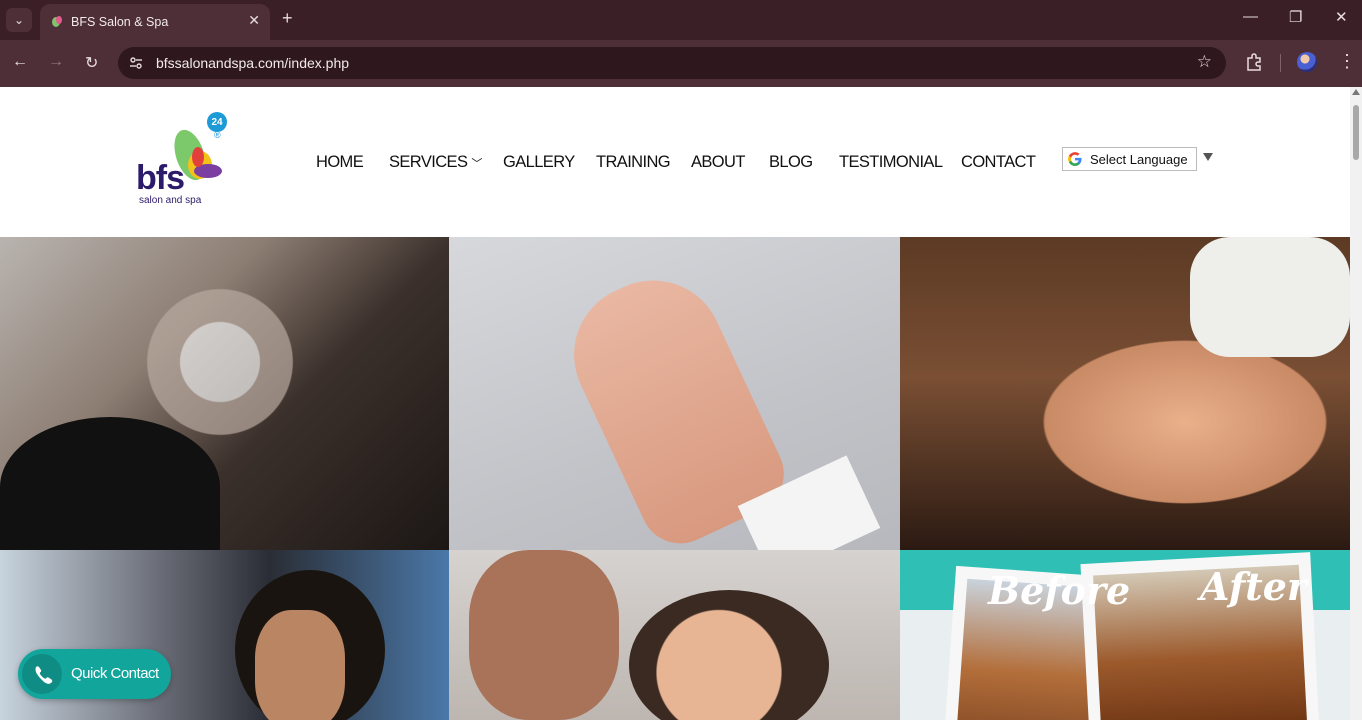 This screenshot has width=1362, height=720. What do you see at coordinates (1139, 159) in the screenshot?
I see `language-label: Select Language` at bounding box center [1139, 159].